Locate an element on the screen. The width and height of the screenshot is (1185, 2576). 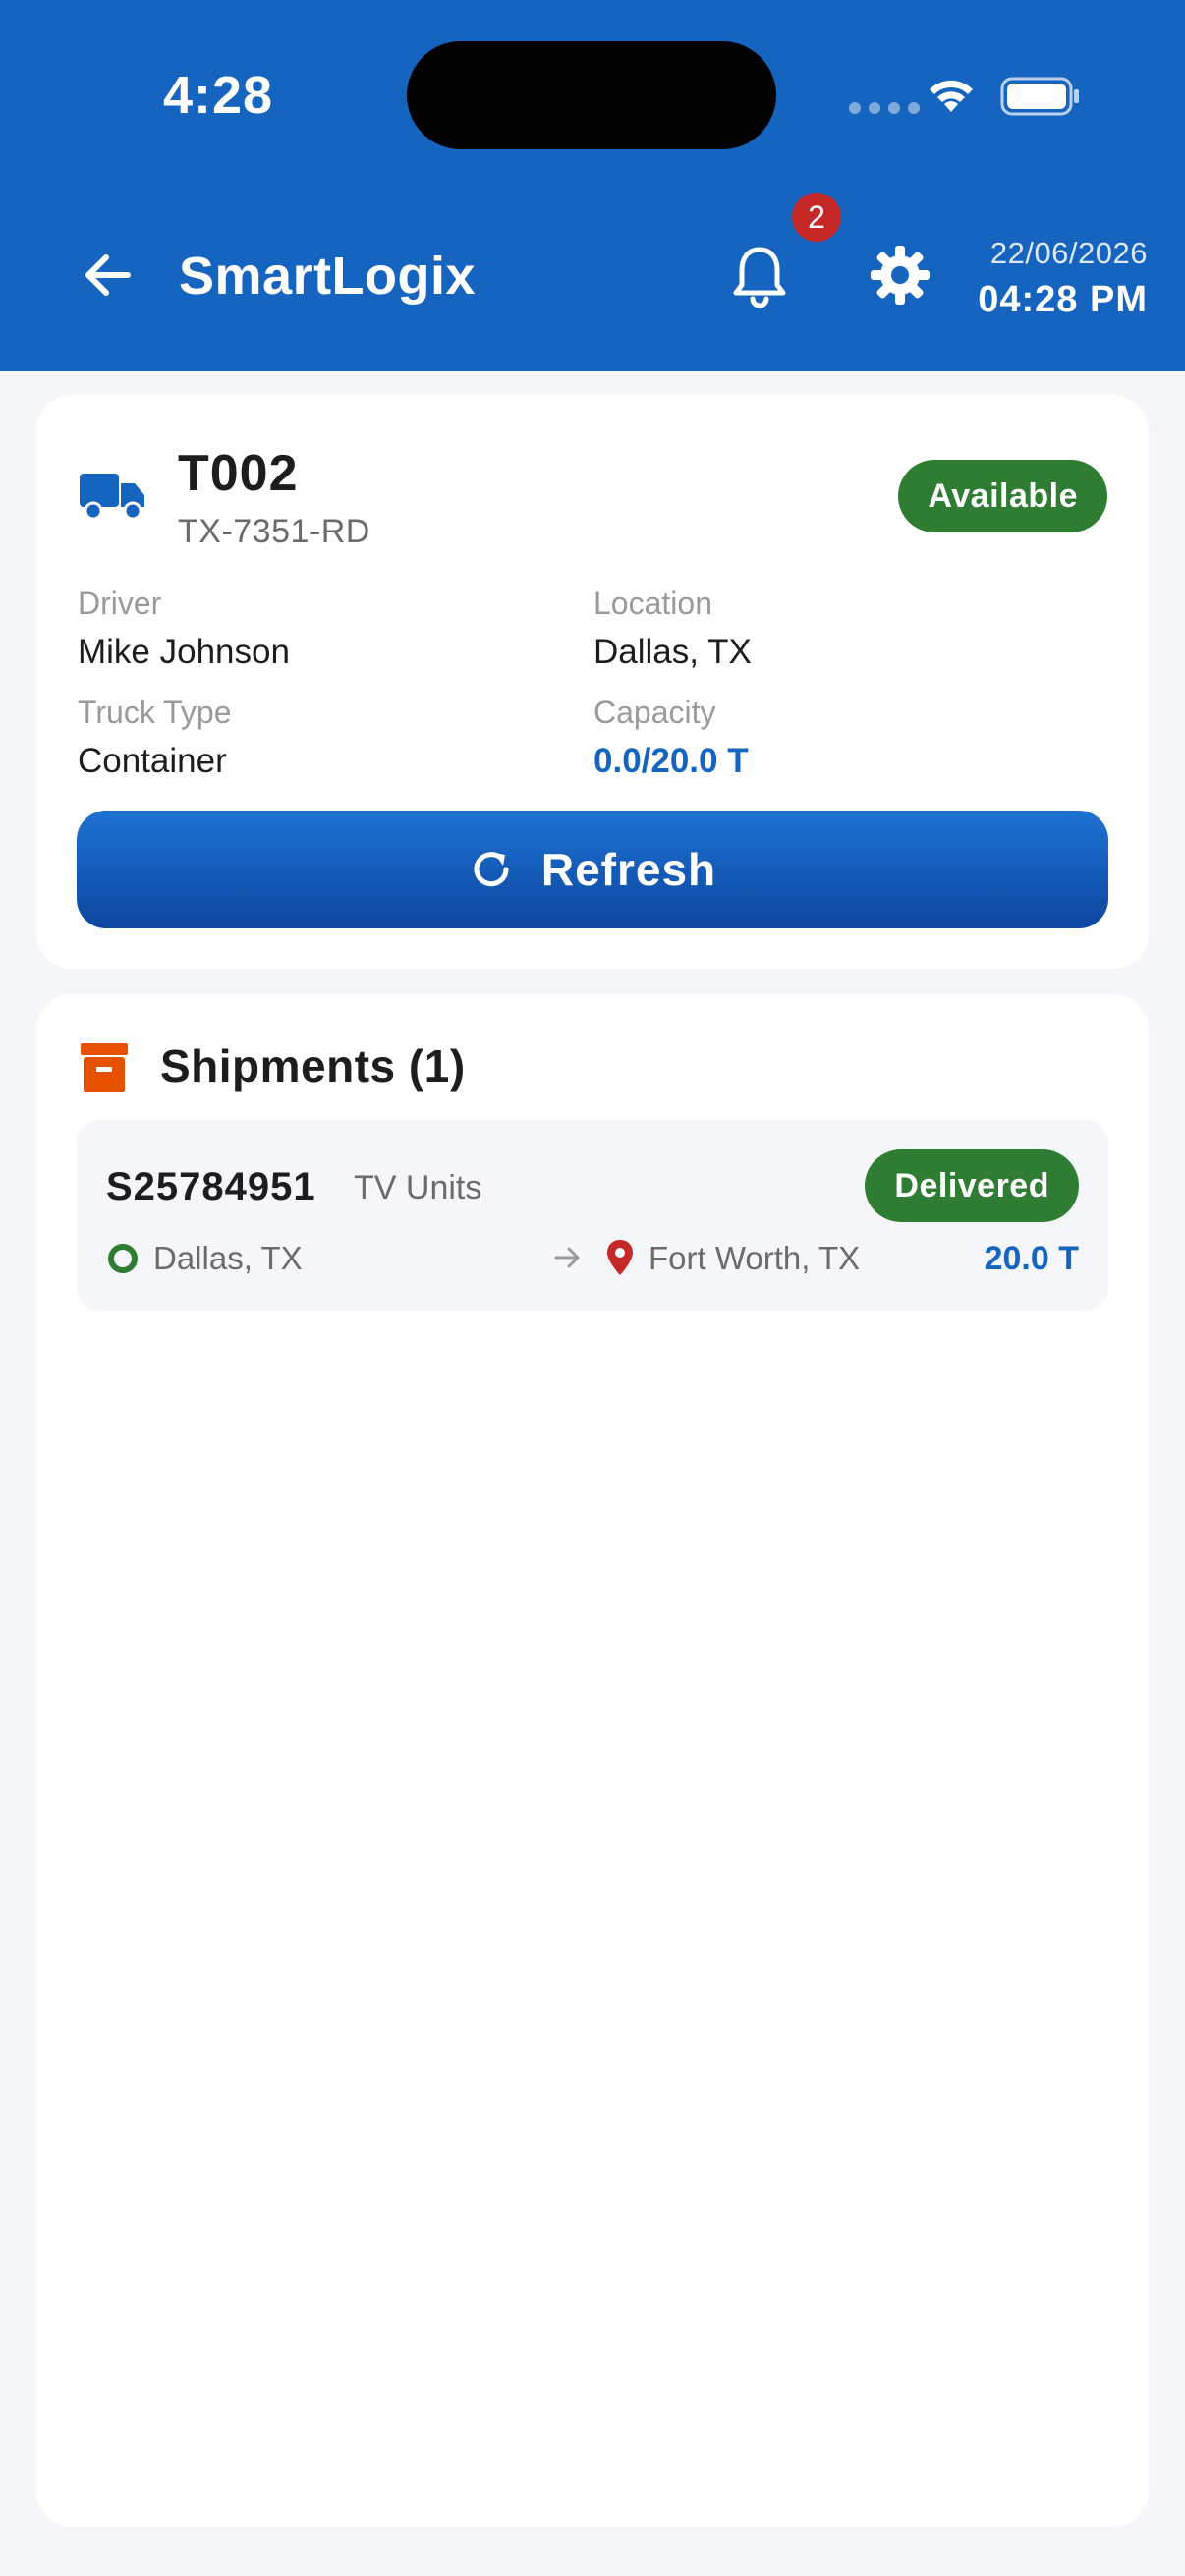
bell-icon is located at coordinates (759, 276).